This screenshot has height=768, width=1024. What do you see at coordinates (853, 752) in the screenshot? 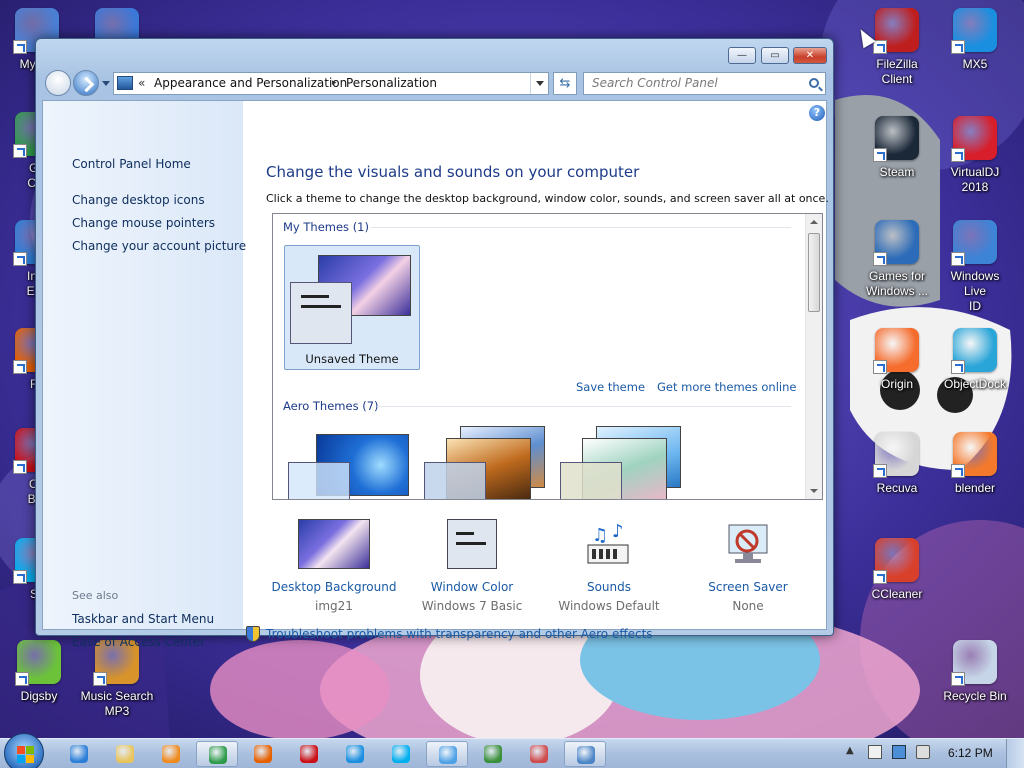
I see `show-hidden-icons-icon: ▲` at bounding box center [853, 752].